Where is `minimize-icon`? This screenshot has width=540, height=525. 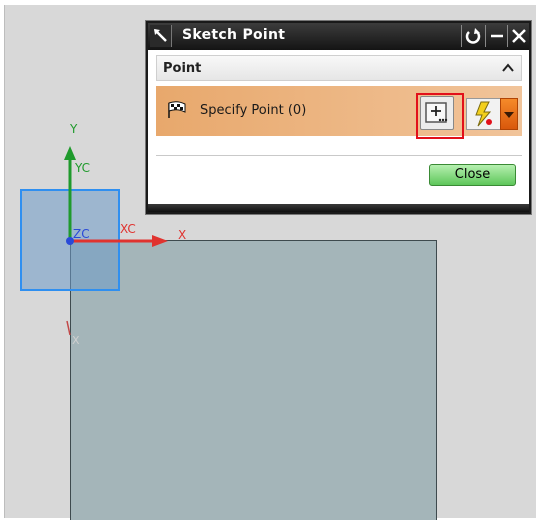
minimize-icon is located at coordinates (497, 36).